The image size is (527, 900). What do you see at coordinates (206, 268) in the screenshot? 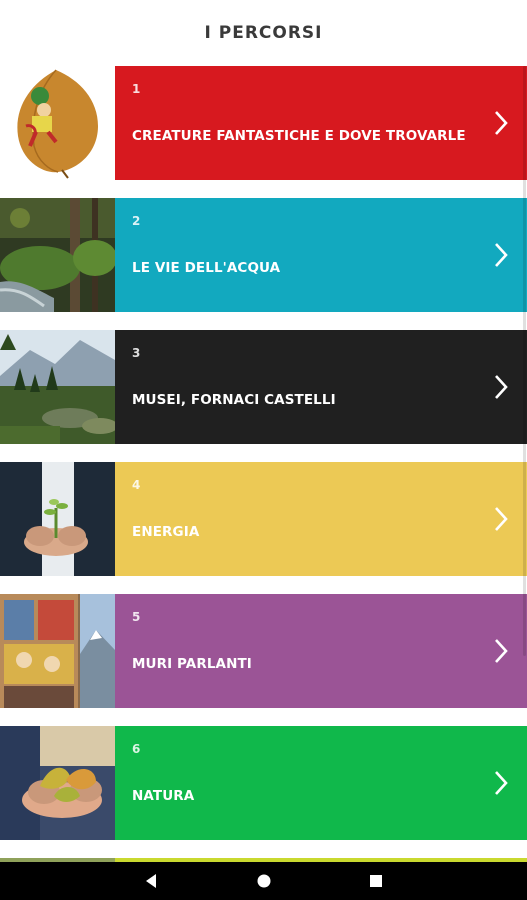
I see `route-title: LE VIE DELL'ACQUA` at bounding box center [206, 268].